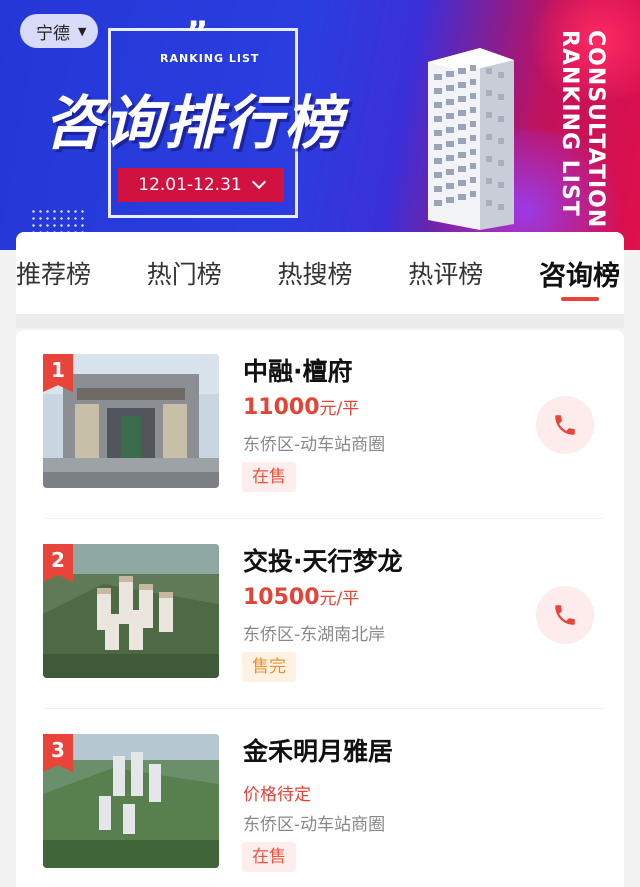  Describe the element at coordinates (579, 274) in the screenshot. I see `tab-consultation: 咨询榜` at that location.